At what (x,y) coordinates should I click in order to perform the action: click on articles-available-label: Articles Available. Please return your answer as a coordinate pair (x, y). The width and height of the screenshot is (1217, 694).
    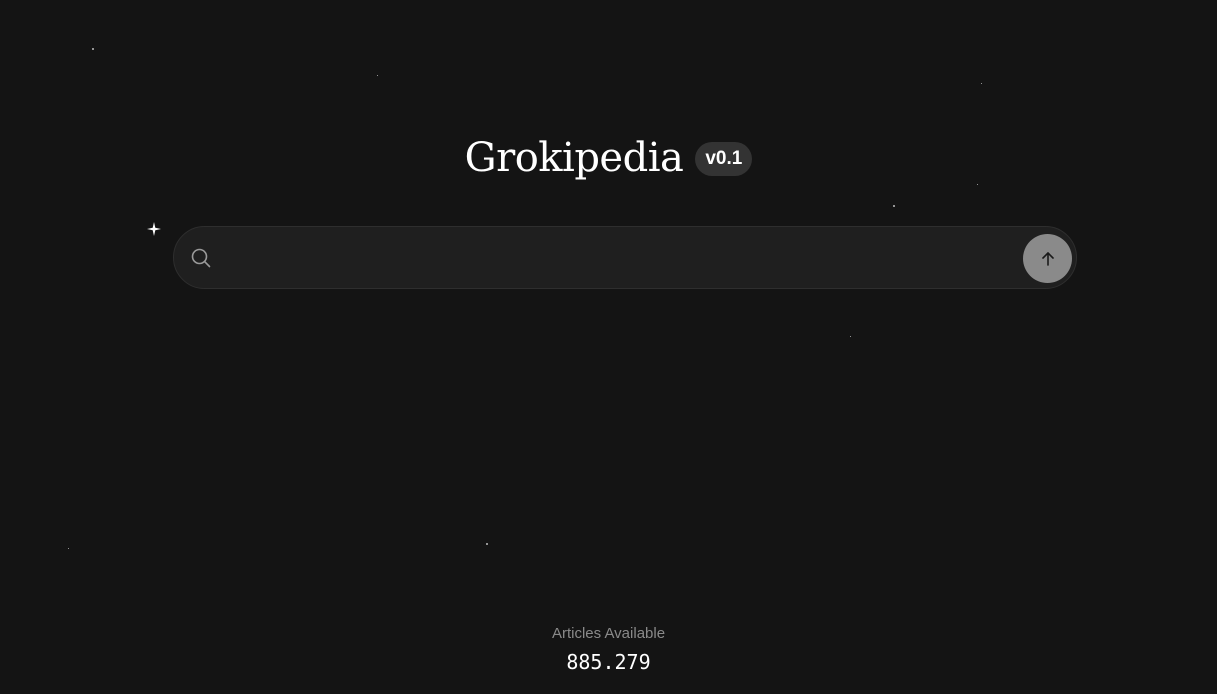
    Looking at the image, I should click on (608, 633).